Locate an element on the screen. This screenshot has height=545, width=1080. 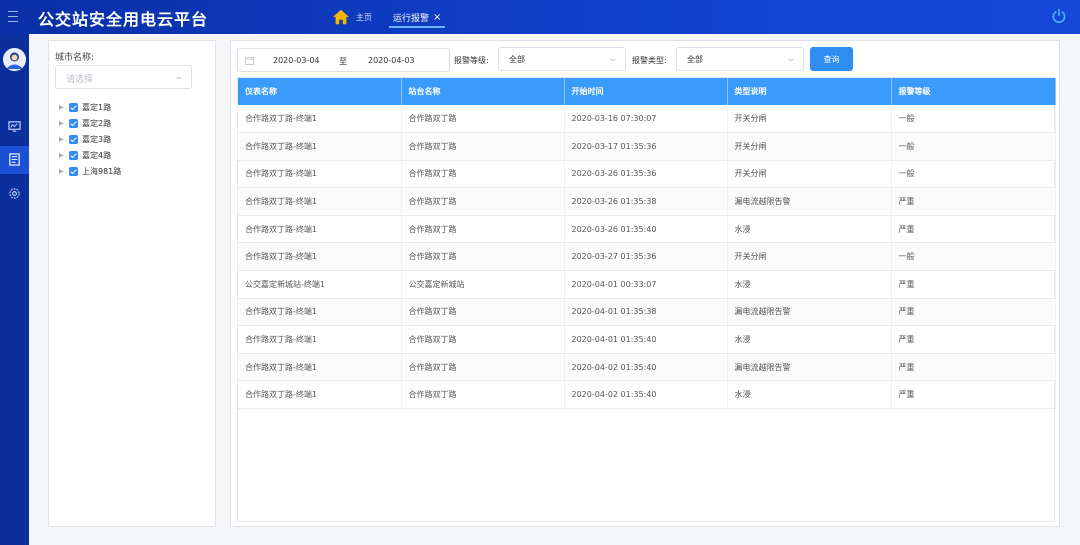
cell-start-time: 2020-03-17 01:35:36 is located at coordinates (646, 146).